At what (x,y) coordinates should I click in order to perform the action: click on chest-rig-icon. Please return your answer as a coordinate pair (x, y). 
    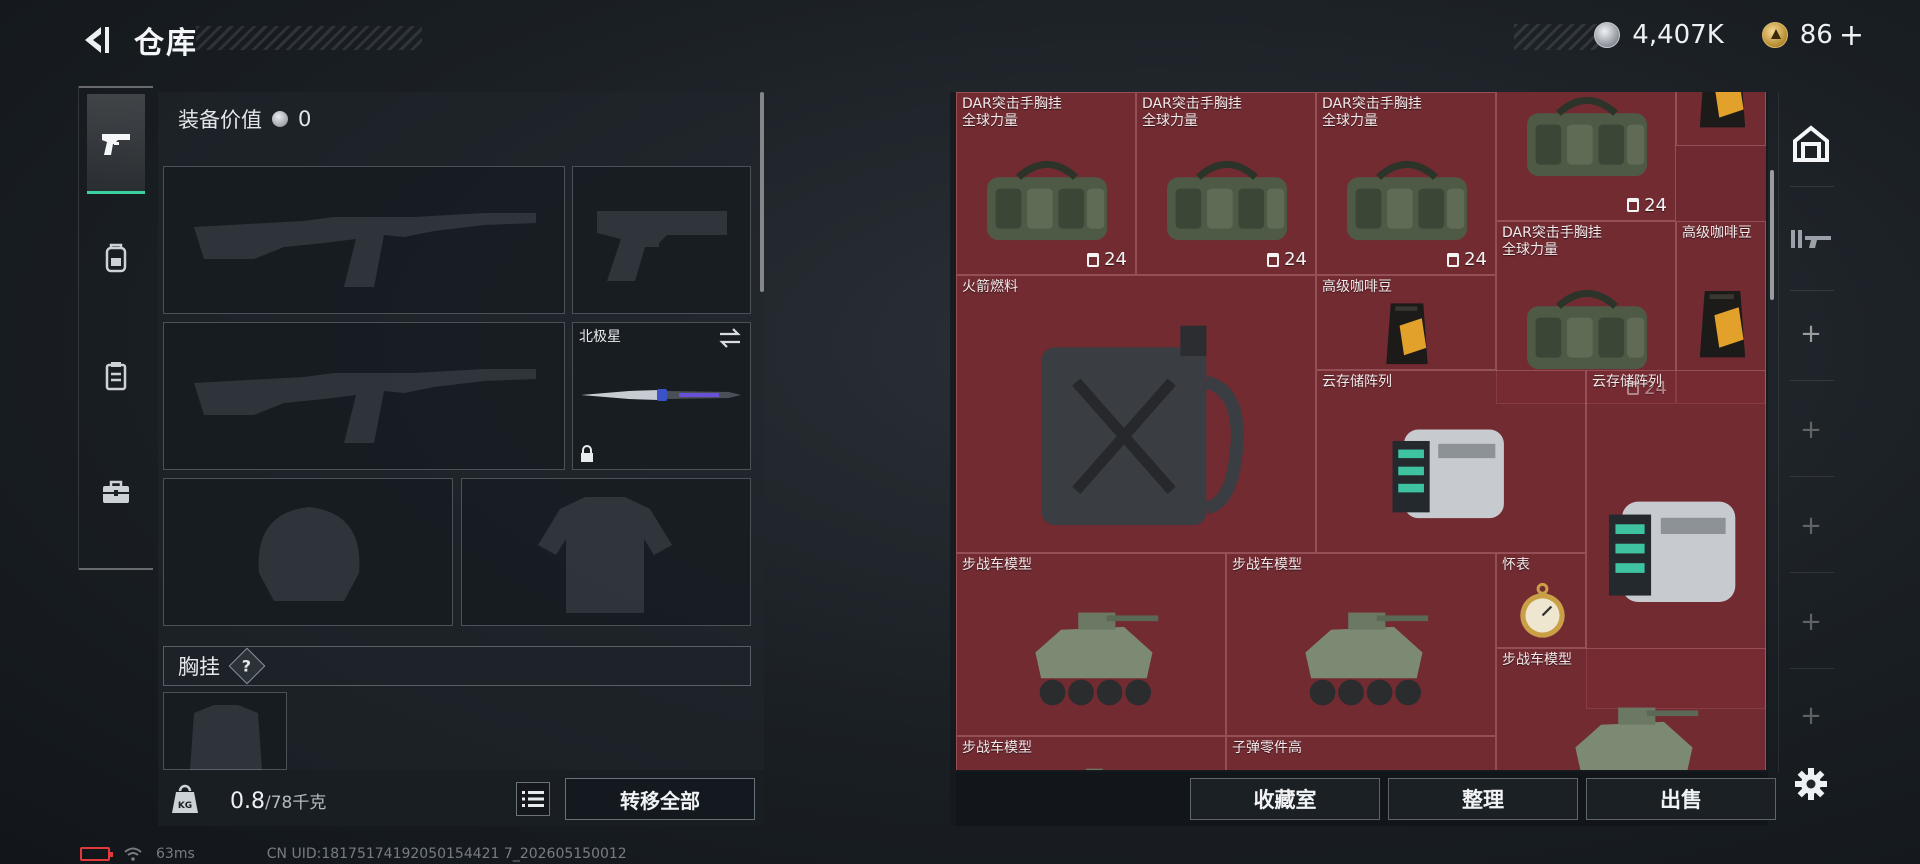
    Looking at the image, I should click on (116, 376).